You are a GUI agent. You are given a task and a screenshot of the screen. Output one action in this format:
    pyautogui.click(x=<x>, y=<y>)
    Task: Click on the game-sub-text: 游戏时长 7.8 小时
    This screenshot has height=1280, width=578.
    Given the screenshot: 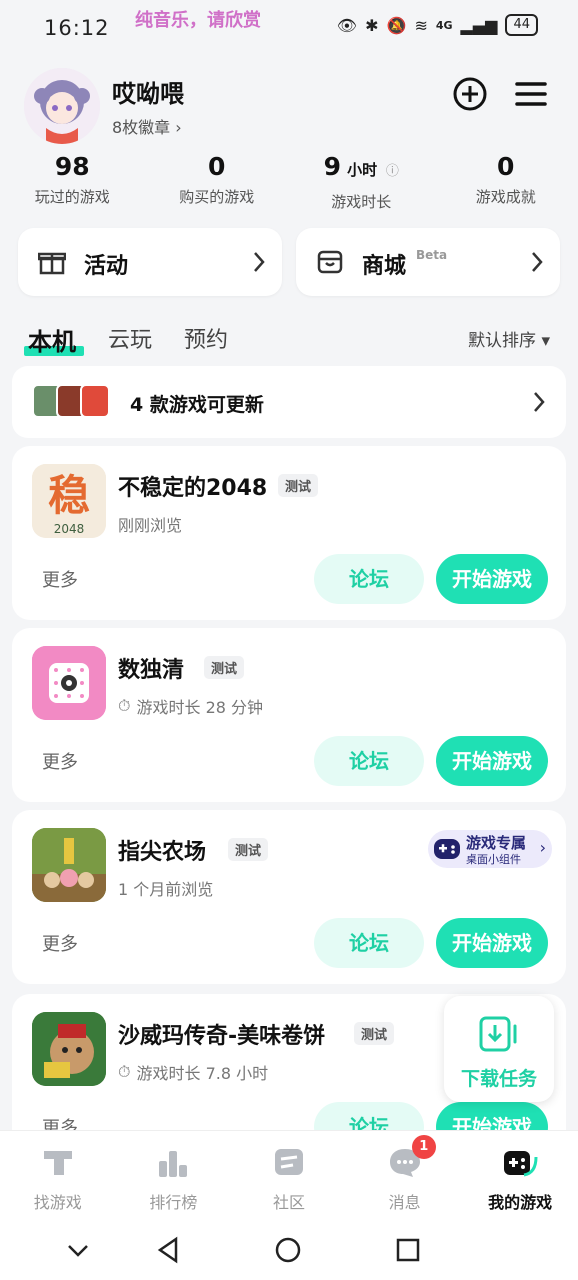 What is the action you would take?
    pyautogui.click(x=202, y=1073)
    